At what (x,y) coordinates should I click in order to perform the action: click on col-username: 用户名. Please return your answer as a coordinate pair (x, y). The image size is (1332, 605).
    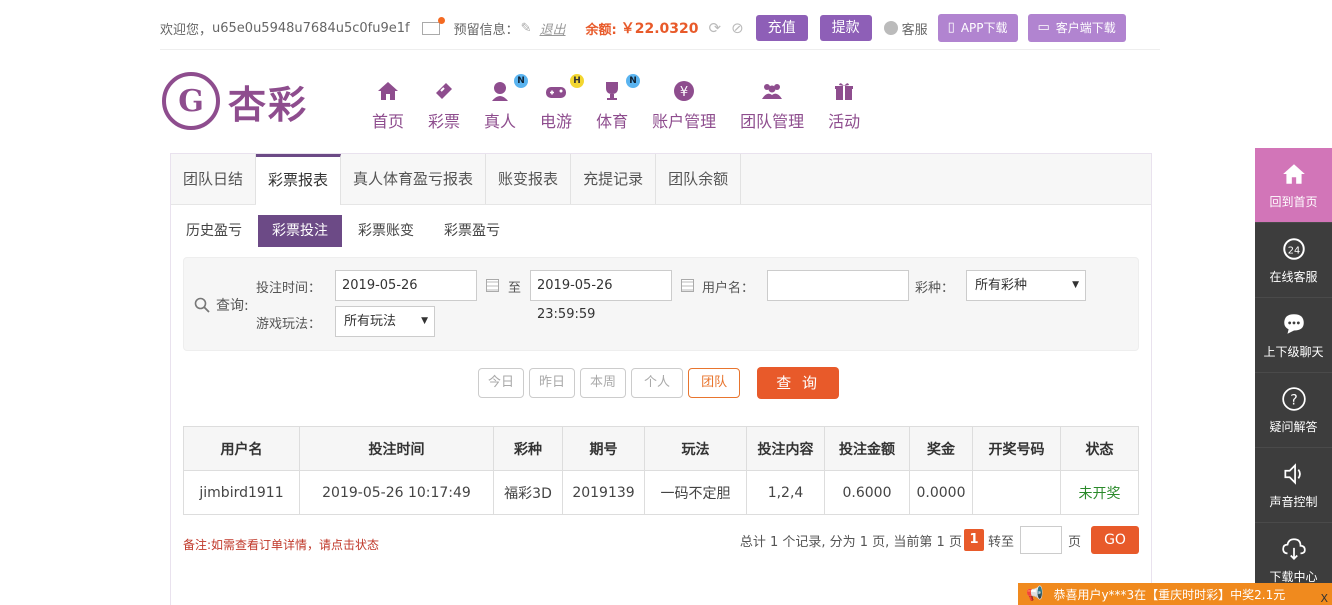
    Looking at the image, I should click on (241, 448).